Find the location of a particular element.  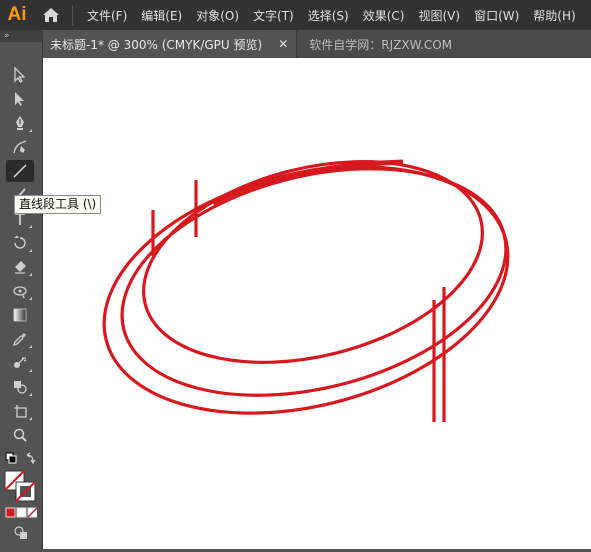

pen-tool-icon is located at coordinates (20, 123).